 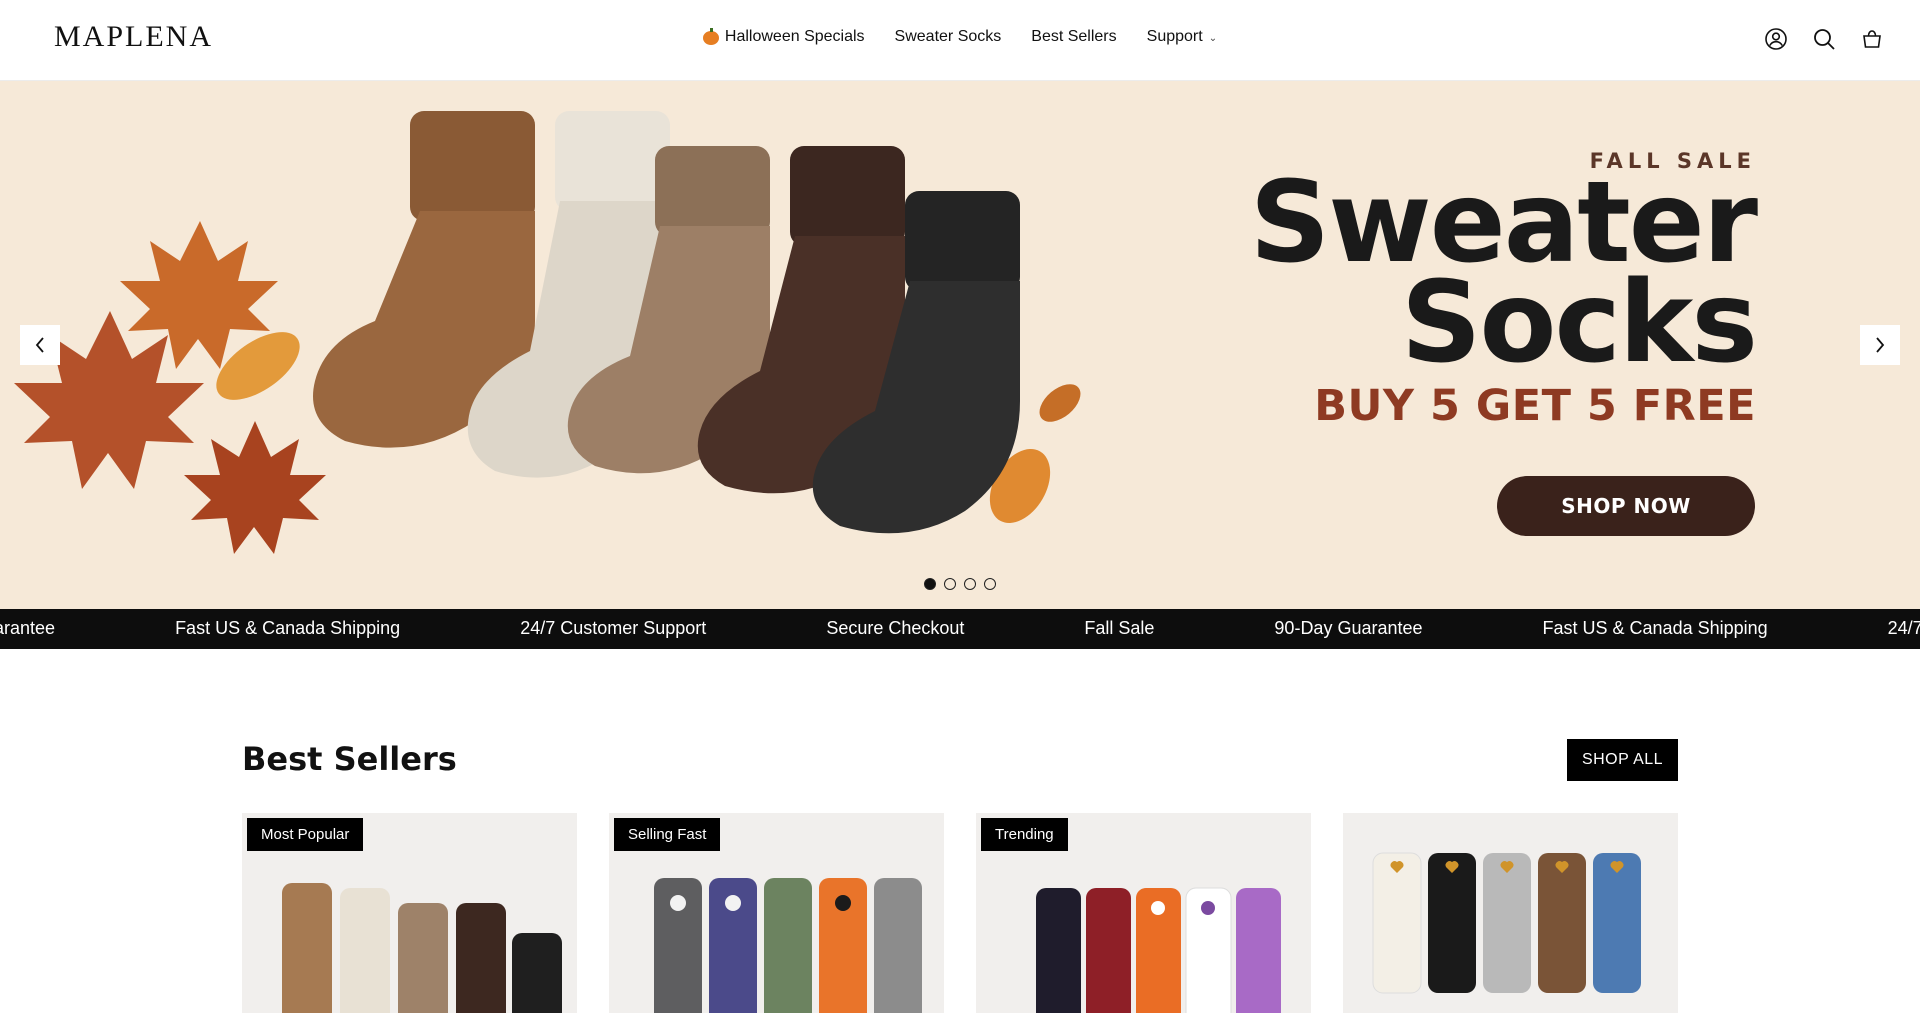 I want to click on header-icons, so click(x=1824, y=39).